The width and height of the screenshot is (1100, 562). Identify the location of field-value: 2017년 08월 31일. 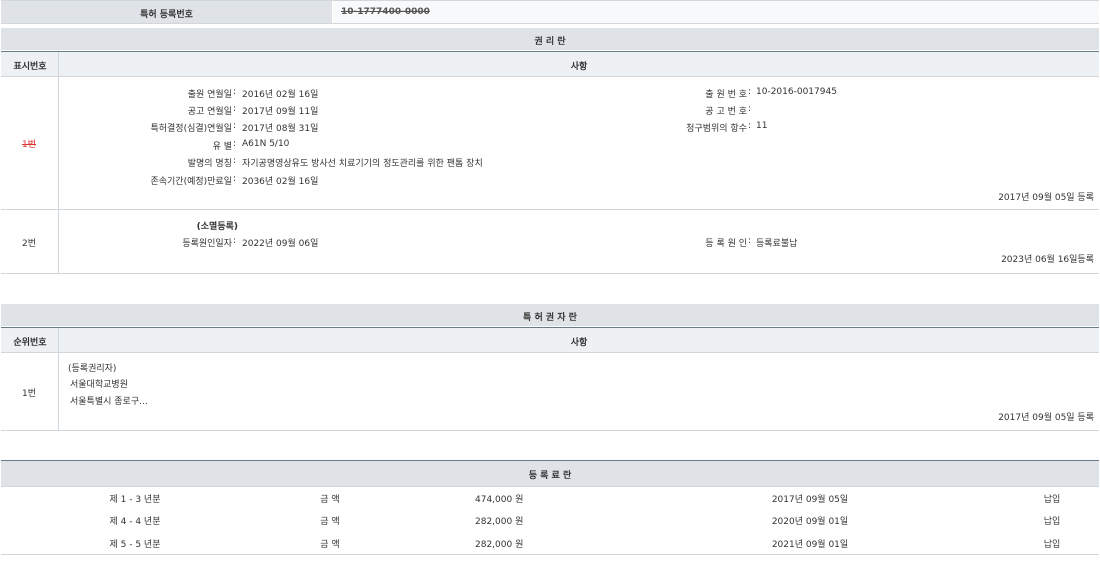
(280, 127).